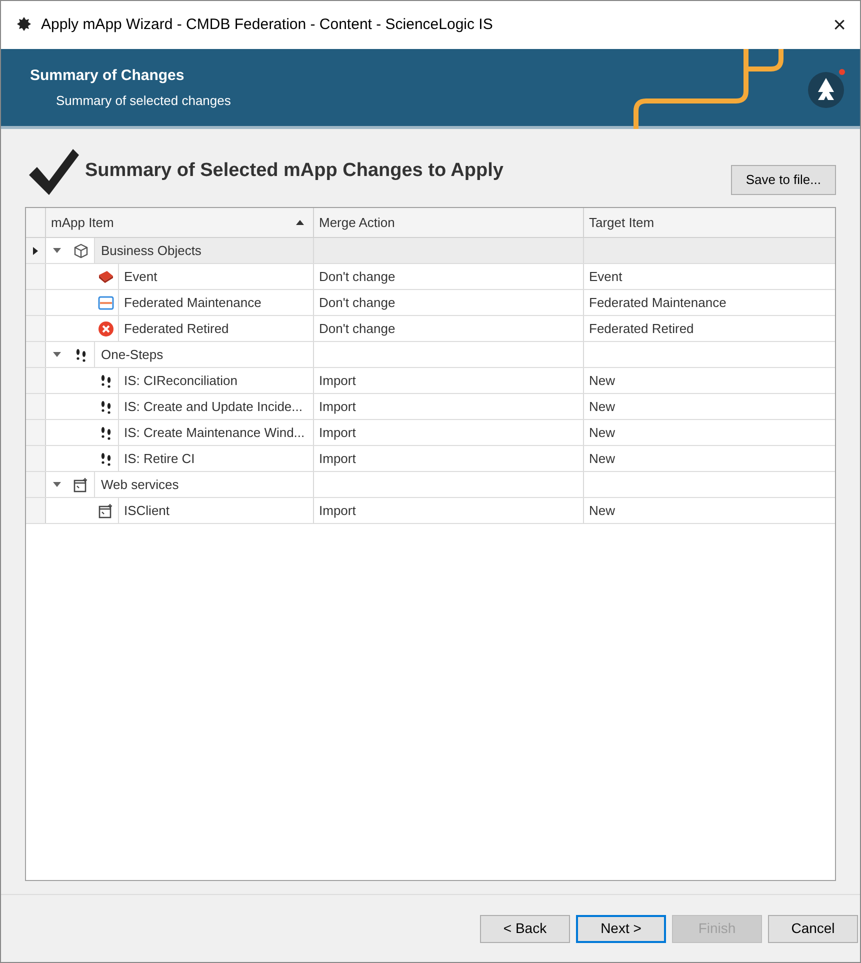 The image size is (861, 963). I want to click on wizard-button: Cancel, so click(813, 928).